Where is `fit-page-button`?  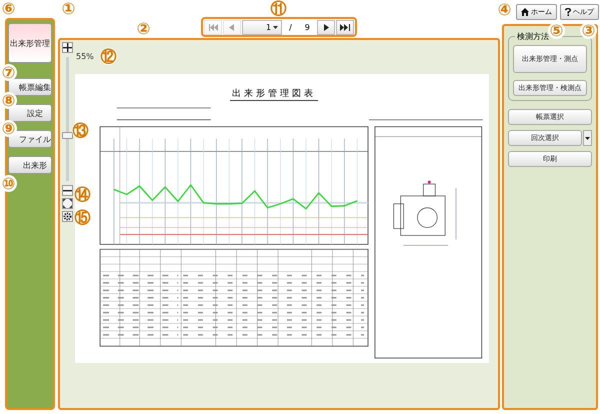 fit-page-button is located at coordinates (67, 203).